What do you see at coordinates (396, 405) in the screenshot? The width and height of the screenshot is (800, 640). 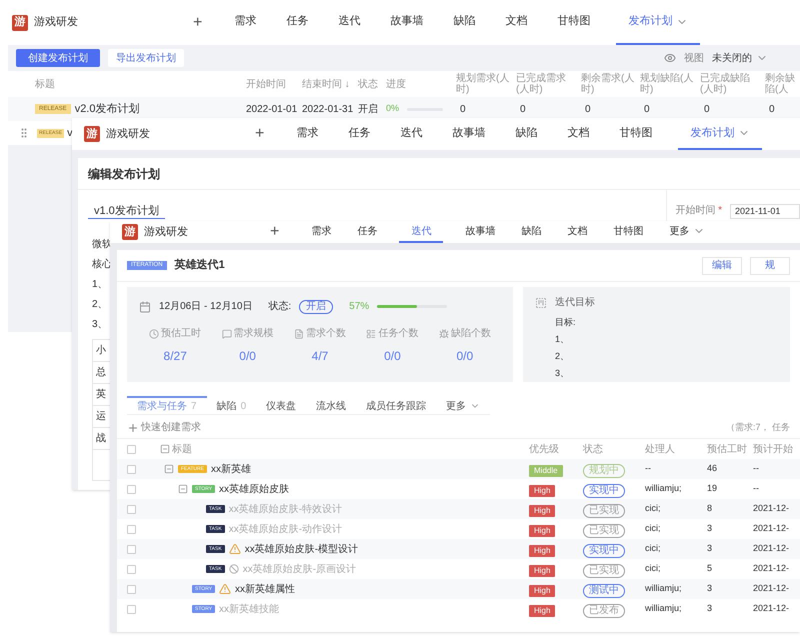 I see `sub-tab: 成员任务跟踪` at bounding box center [396, 405].